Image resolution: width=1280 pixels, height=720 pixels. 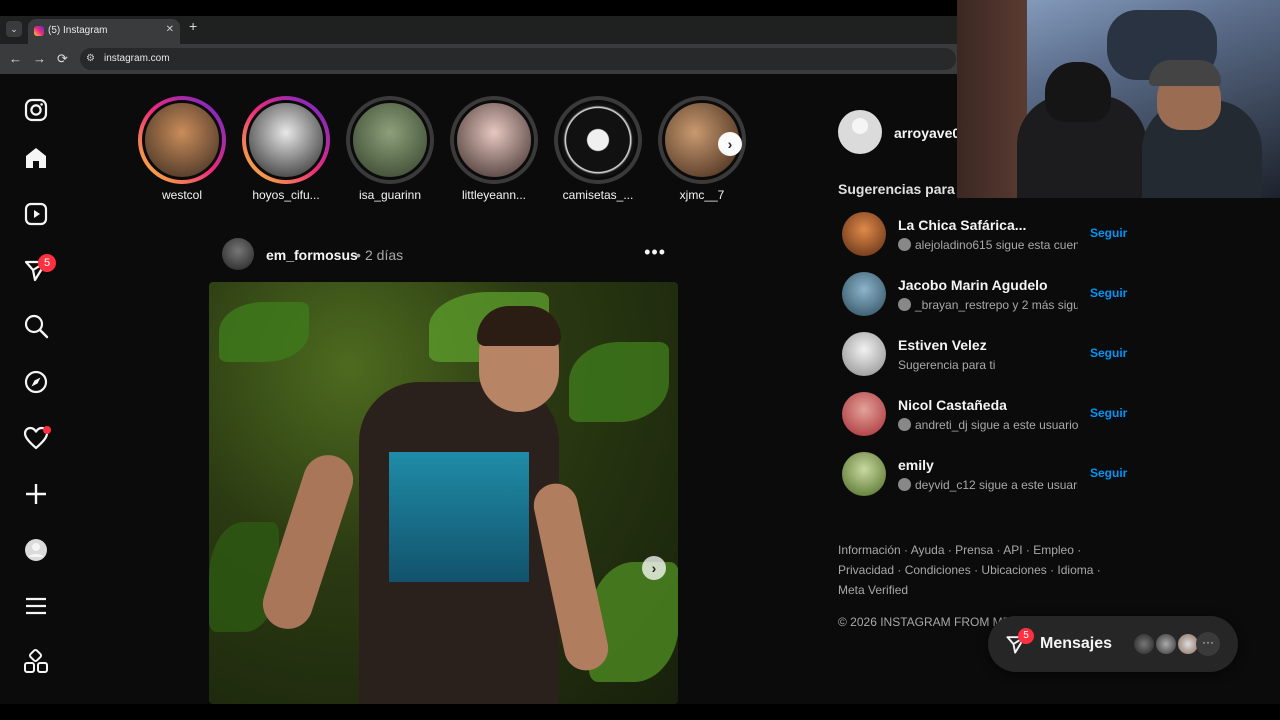 What do you see at coordinates (916, 465) in the screenshot?
I see `suggestion-name: emily` at bounding box center [916, 465].